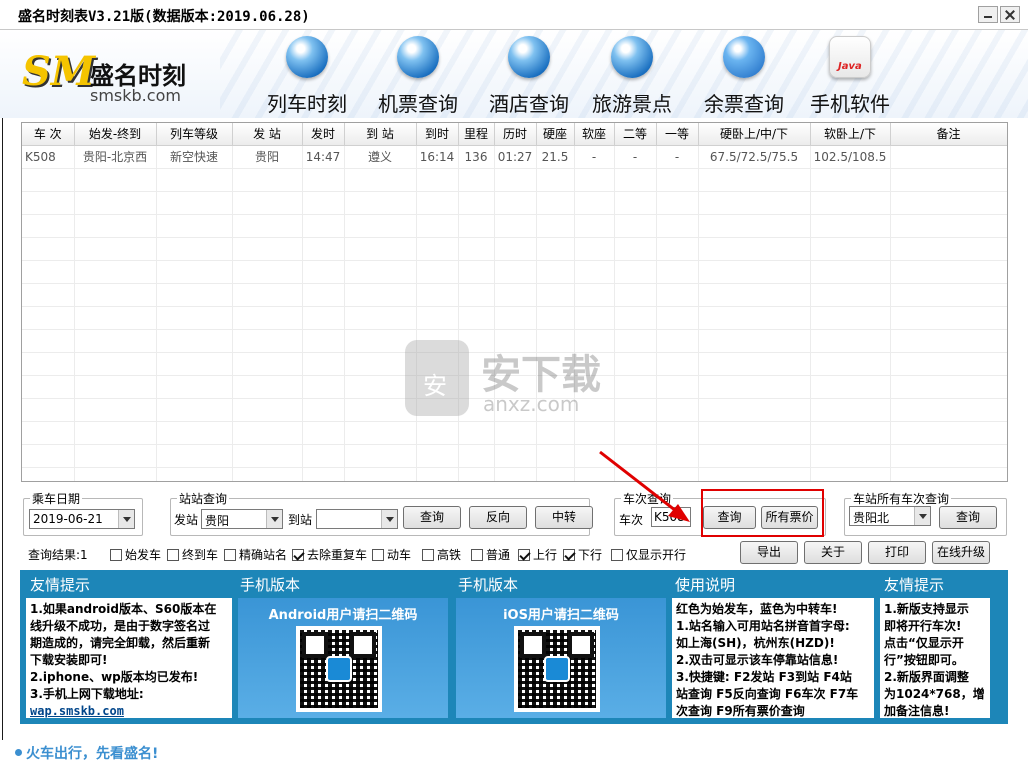  What do you see at coordinates (754, 157) in the screenshot?
I see `table-cell: 67.5/72.5/75.5` at bounding box center [754, 157].